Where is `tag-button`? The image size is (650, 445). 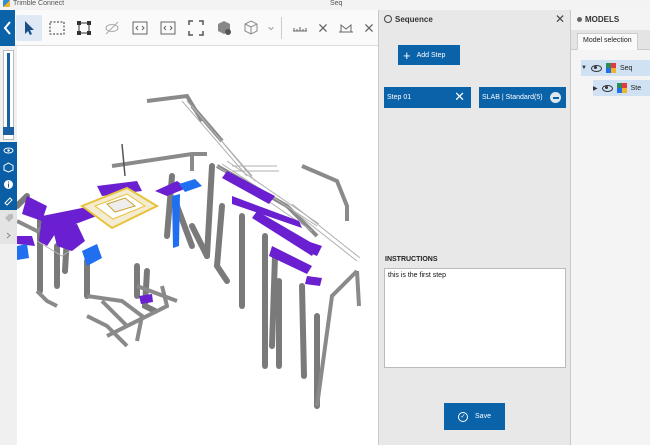 tag-button is located at coordinates (8, 218).